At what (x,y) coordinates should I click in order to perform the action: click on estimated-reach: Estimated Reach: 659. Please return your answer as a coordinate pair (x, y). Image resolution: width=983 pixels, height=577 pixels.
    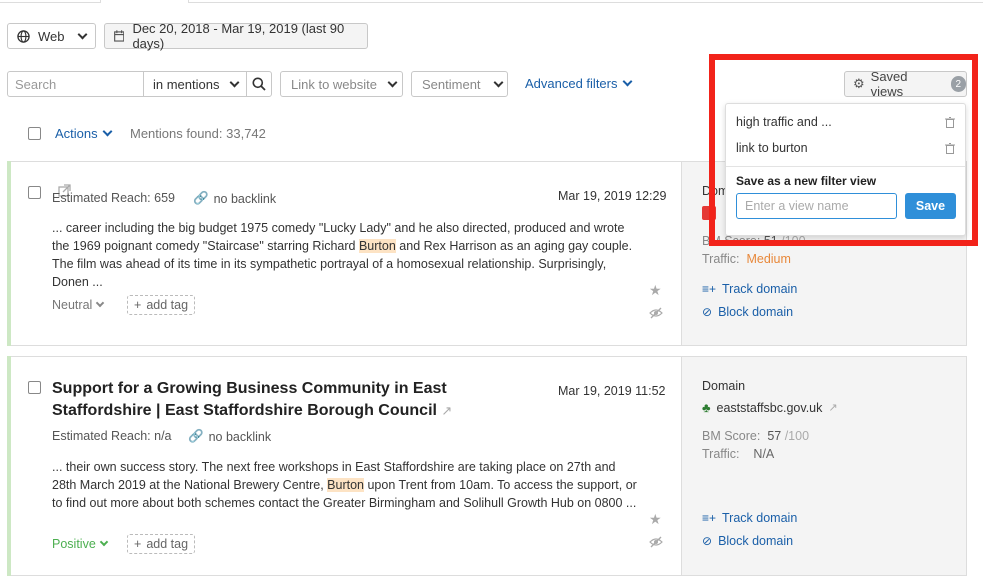
    Looking at the image, I should click on (113, 198).